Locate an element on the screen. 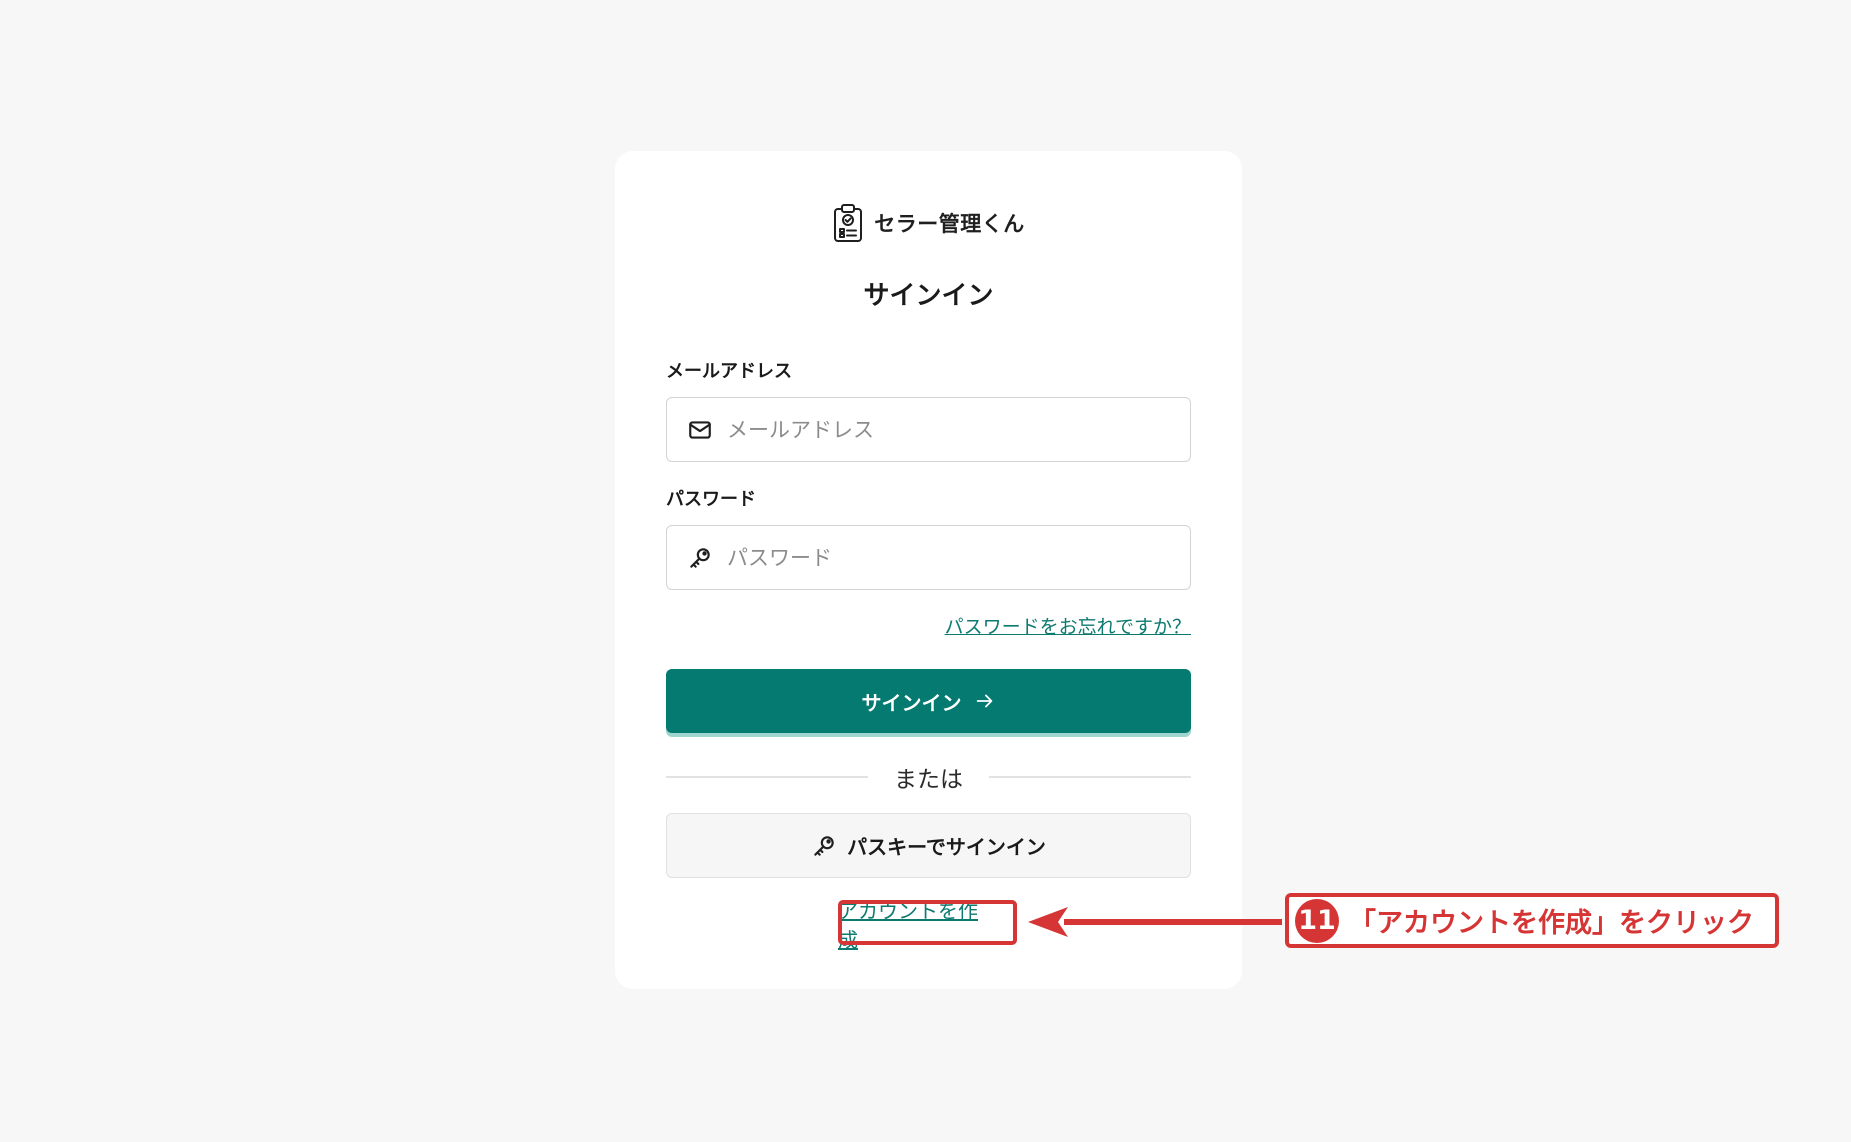 This screenshot has height=1142, width=1851. passkey-button-label: パスキーでサインイン is located at coordinates (946, 847).